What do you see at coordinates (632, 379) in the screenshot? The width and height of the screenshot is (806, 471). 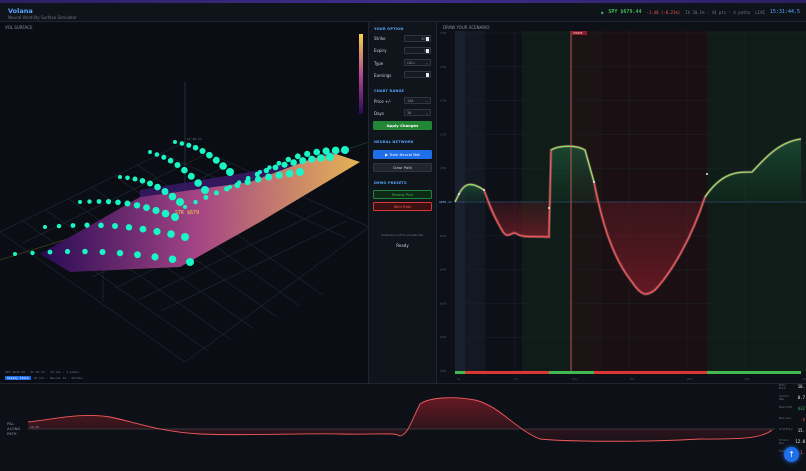 I see `x-tick-label: 15d` at bounding box center [632, 379].